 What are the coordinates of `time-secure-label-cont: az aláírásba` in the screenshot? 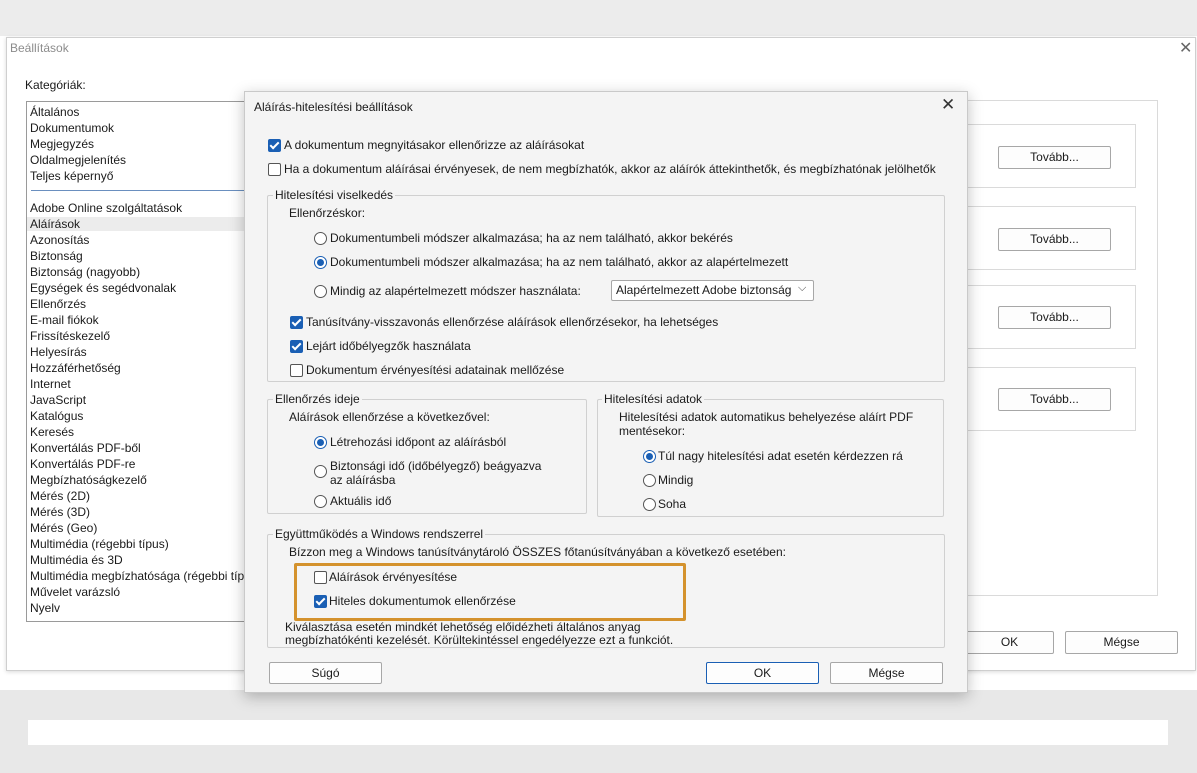 It's located at (363, 480).